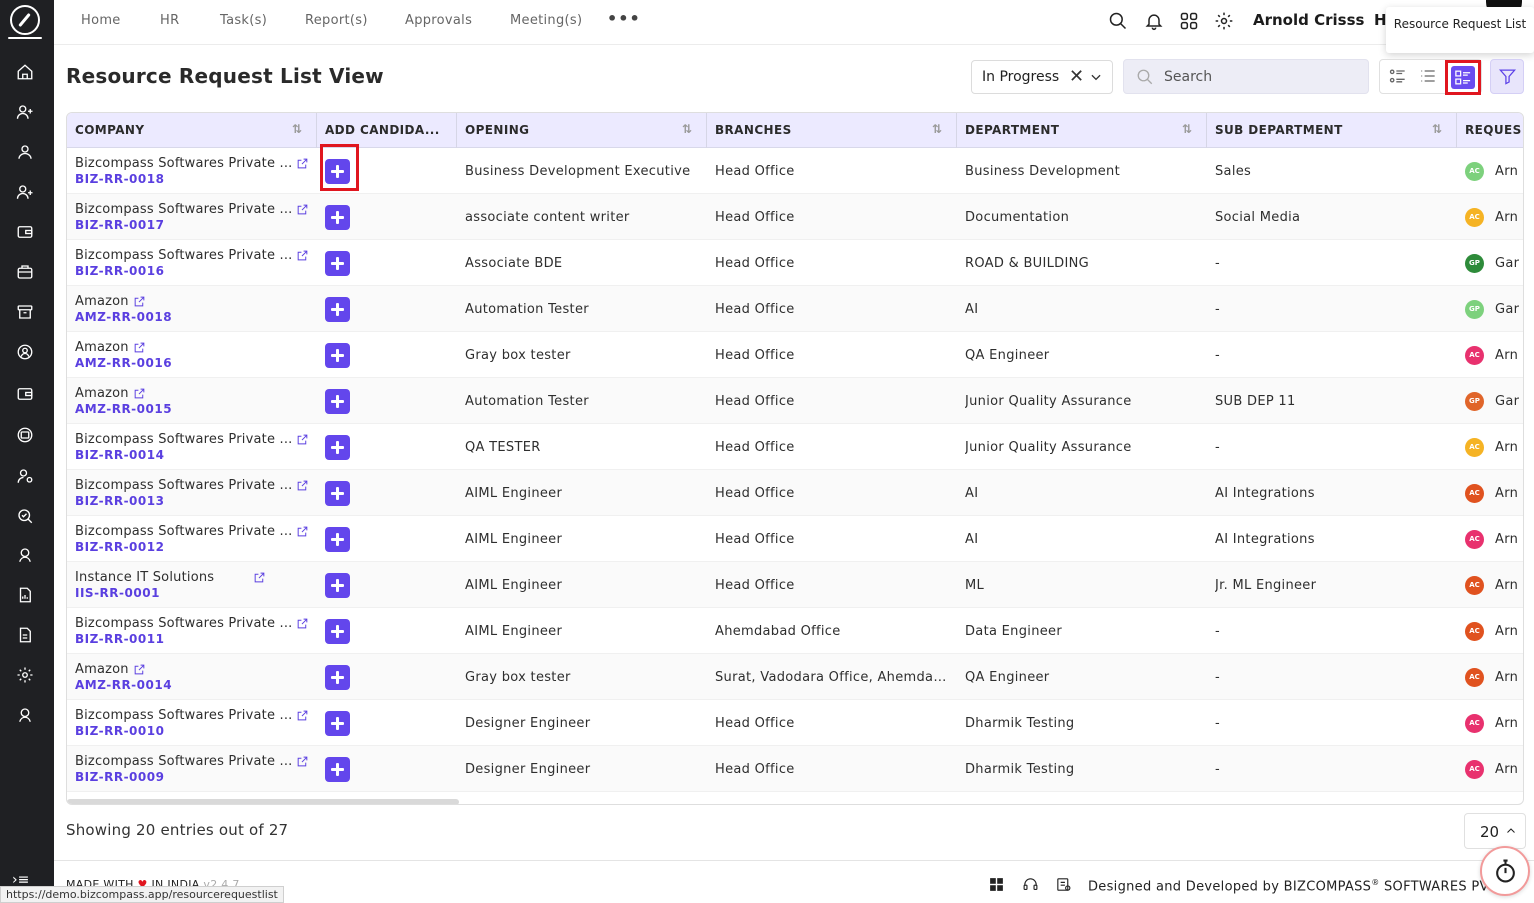 Image resolution: width=1534 pixels, height=903 pixels. Describe the element at coordinates (119, 271) in the screenshot. I see `request-code-link: BIZ-RR-0016` at that location.